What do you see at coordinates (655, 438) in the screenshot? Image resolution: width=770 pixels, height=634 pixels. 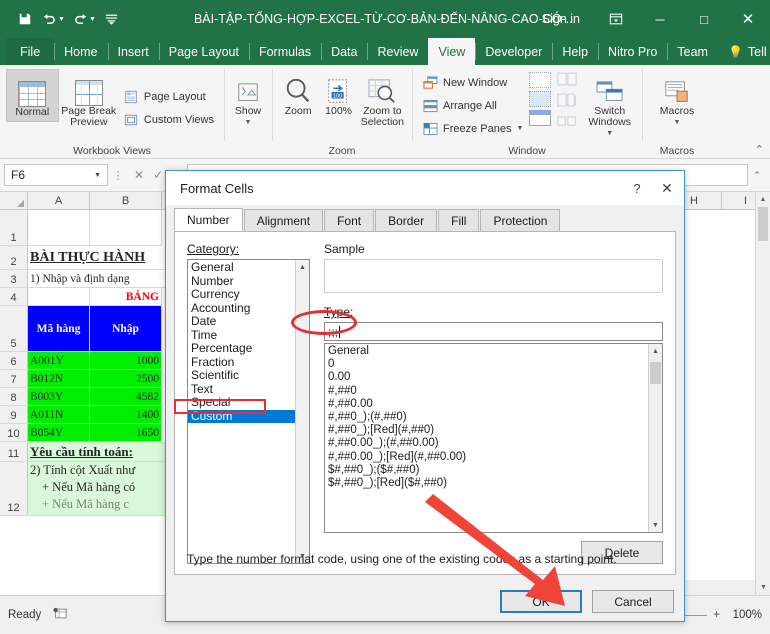 I see `format-code-scrollbar: ▲ ▼` at bounding box center [655, 438].